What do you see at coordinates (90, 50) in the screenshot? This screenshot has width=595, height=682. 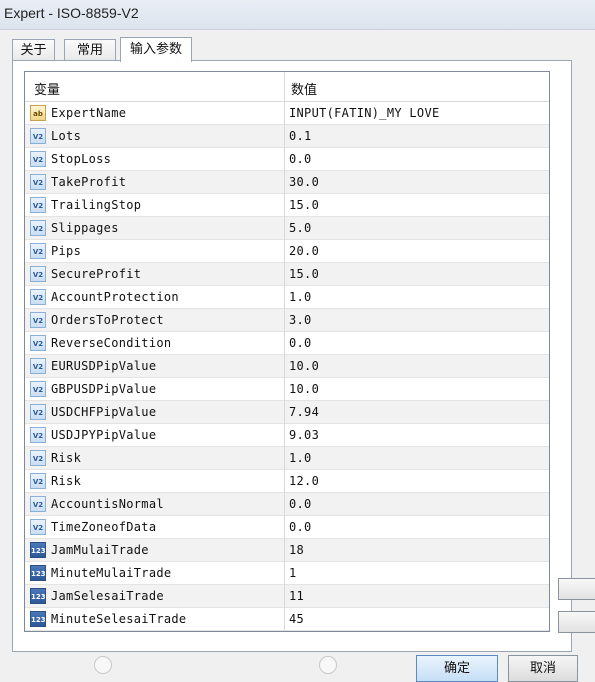 I see `tab-common: 常用` at bounding box center [90, 50].